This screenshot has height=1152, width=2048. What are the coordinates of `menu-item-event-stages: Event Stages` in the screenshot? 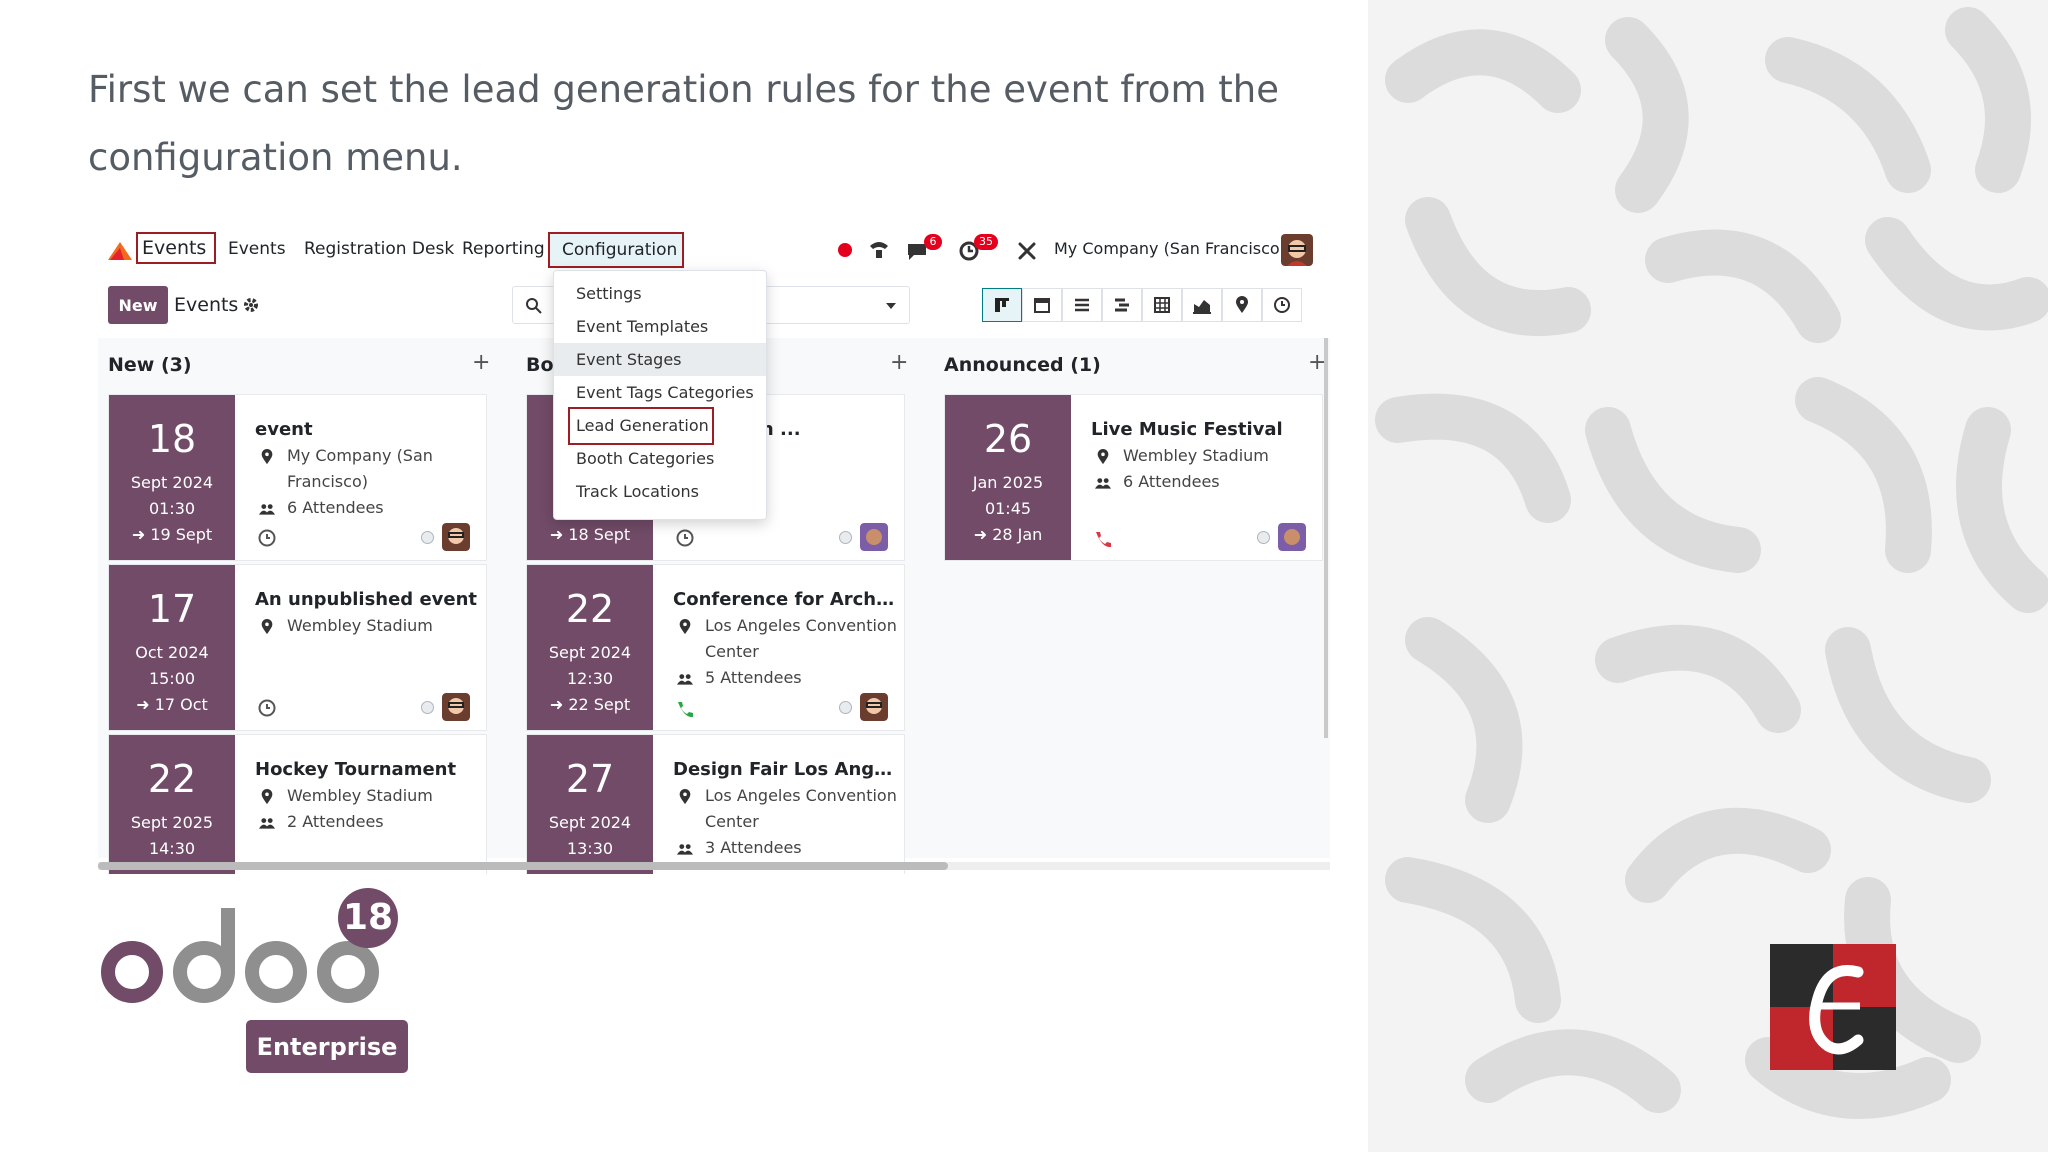 It's located at (660, 359).